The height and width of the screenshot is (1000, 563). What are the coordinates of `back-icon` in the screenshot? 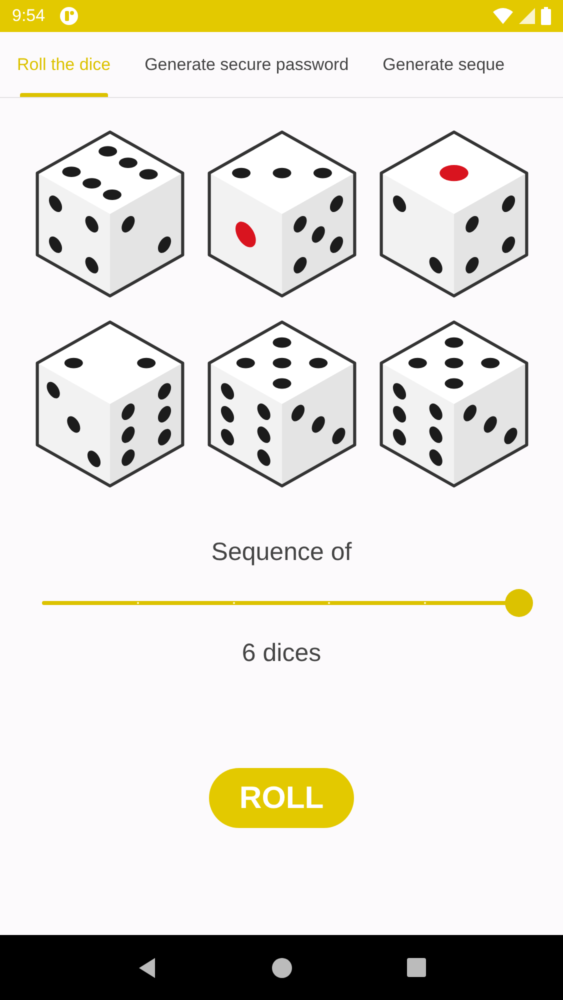 It's located at (147, 967).